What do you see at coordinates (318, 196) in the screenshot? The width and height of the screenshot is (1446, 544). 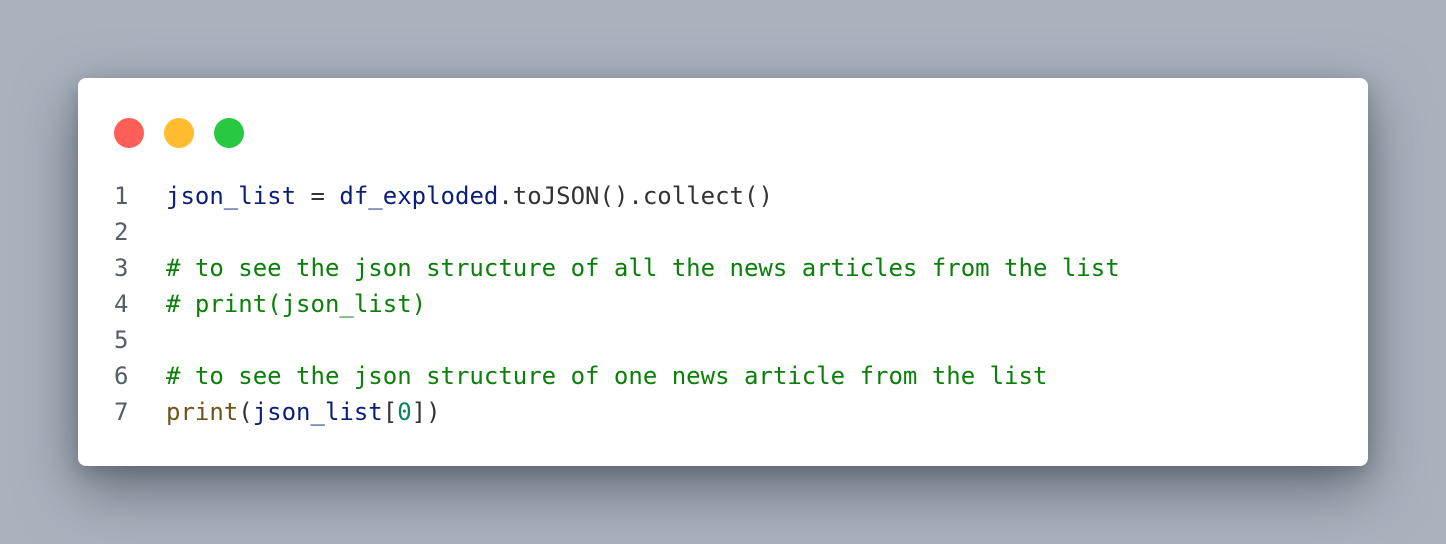 I see `code-token-default: =` at bounding box center [318, 196].